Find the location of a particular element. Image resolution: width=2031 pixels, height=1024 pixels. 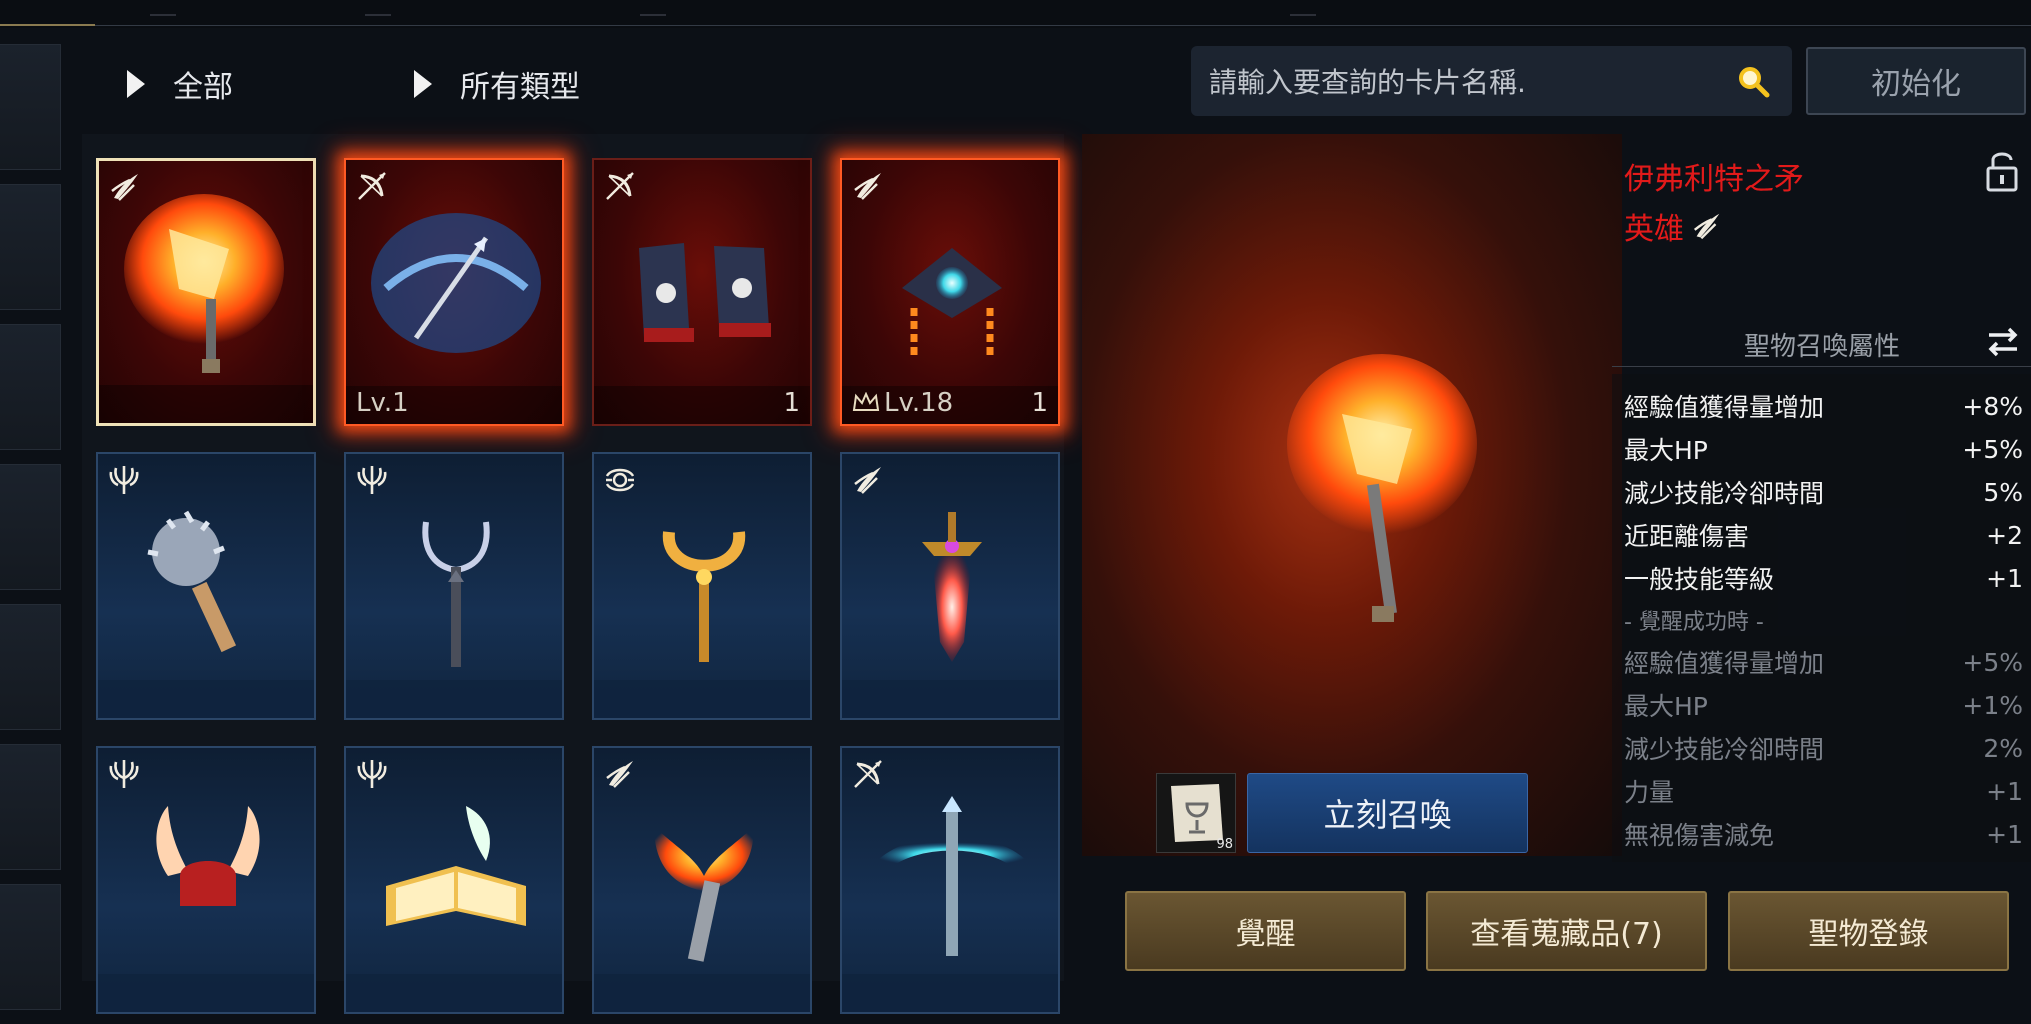

search-icon is located at coordinates (1753, 81).